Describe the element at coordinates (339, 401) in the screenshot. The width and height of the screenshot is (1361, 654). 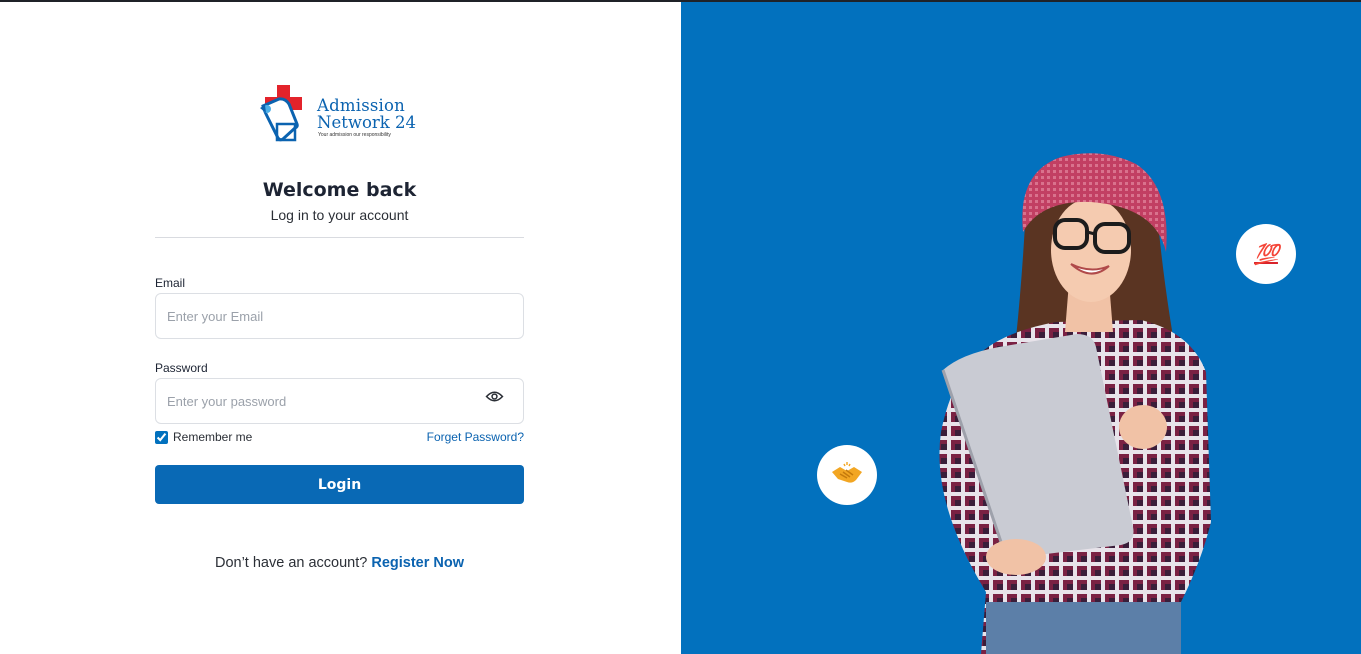
I see `password-field` at that location.